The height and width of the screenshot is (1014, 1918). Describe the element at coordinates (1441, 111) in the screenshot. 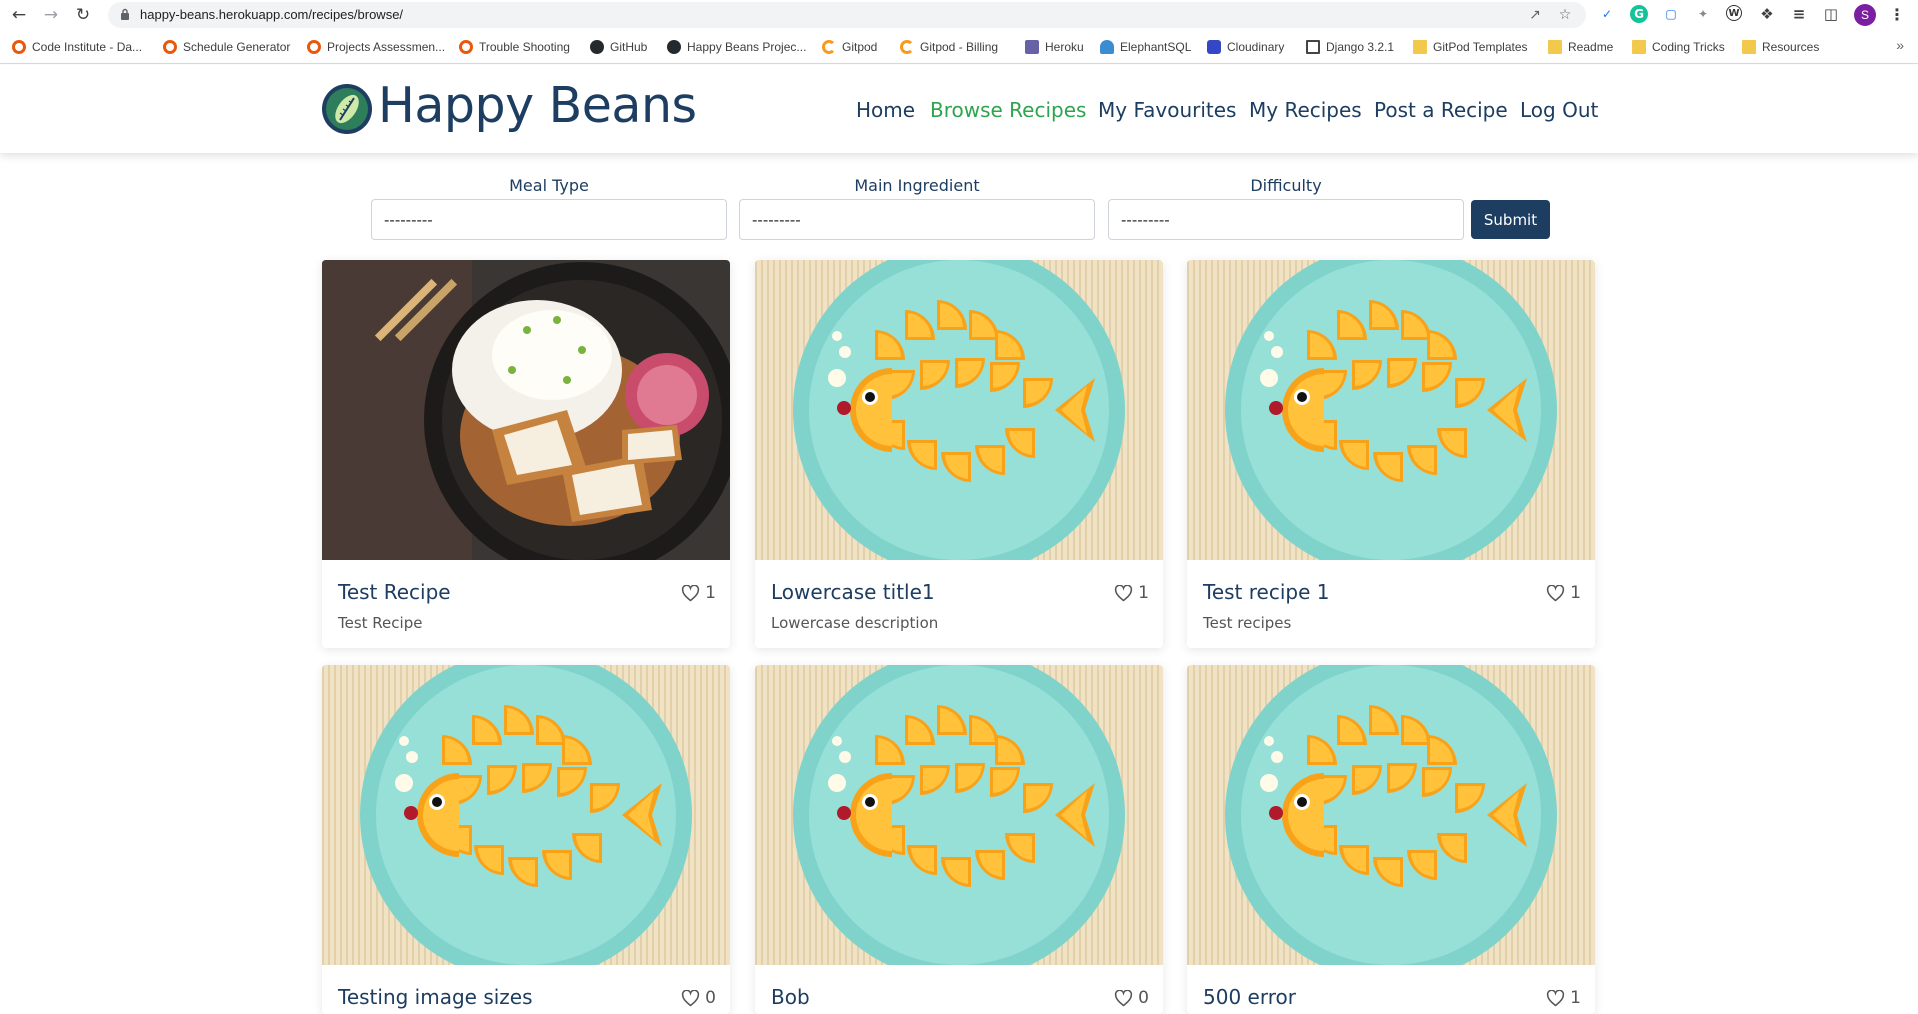

I see `nav-post-a-recipe: Post a Recipe` at that location.